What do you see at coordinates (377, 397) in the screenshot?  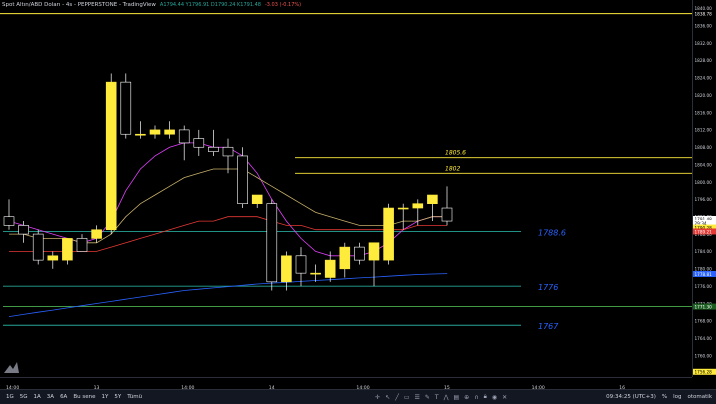 I see `crosshair-icon: ✛` at bounding box center [377, 397].